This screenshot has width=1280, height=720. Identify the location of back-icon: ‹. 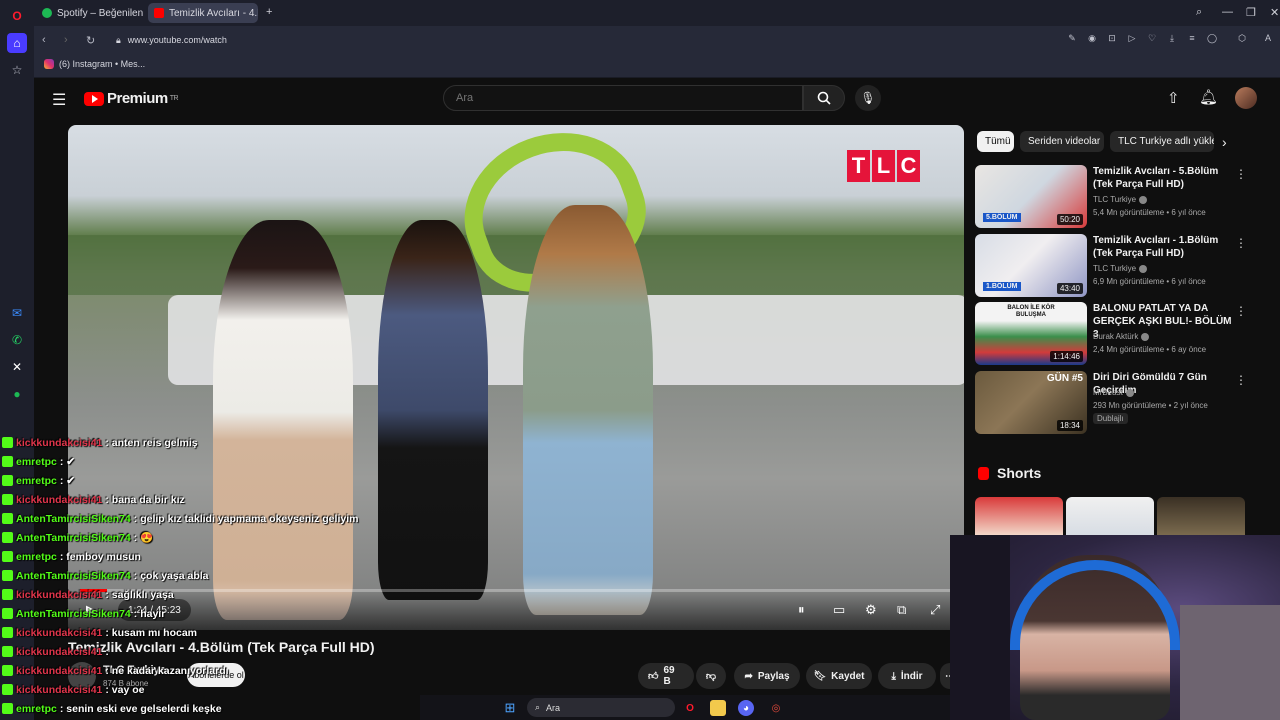
(44, 40).